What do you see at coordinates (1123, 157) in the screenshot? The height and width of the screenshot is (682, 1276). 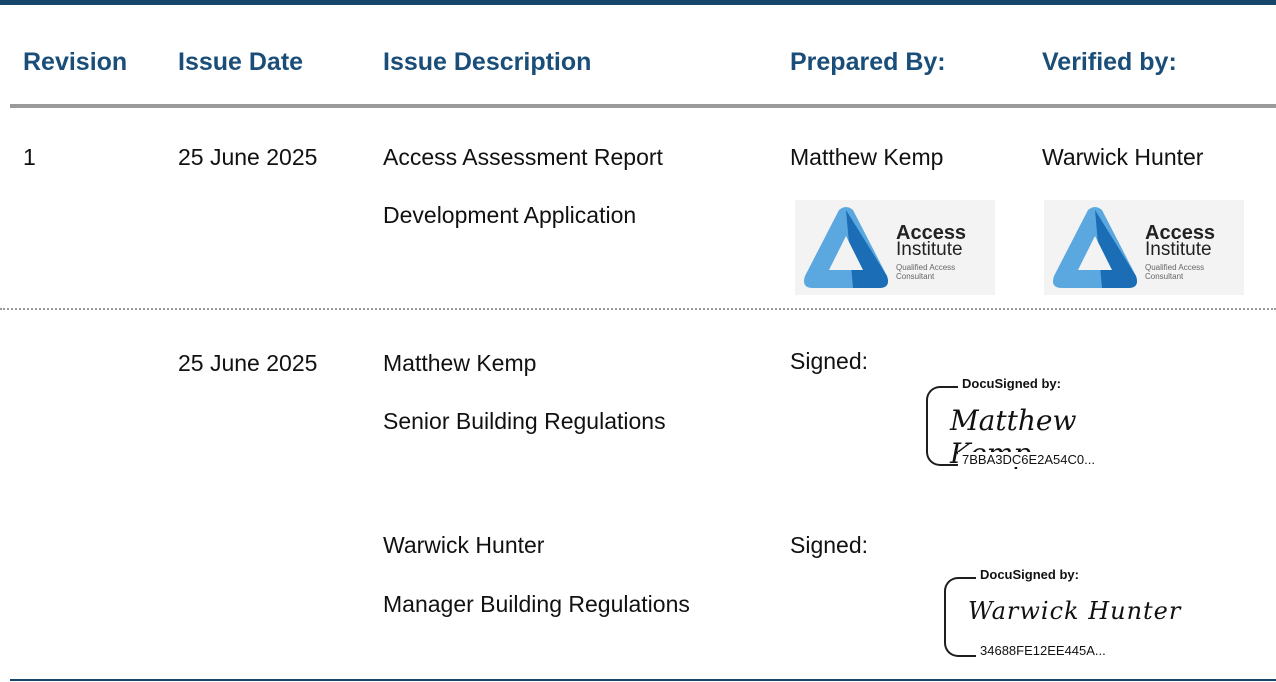 I see `verified-by-name: Warwick Hunter` at bounding box center [1123, 157].